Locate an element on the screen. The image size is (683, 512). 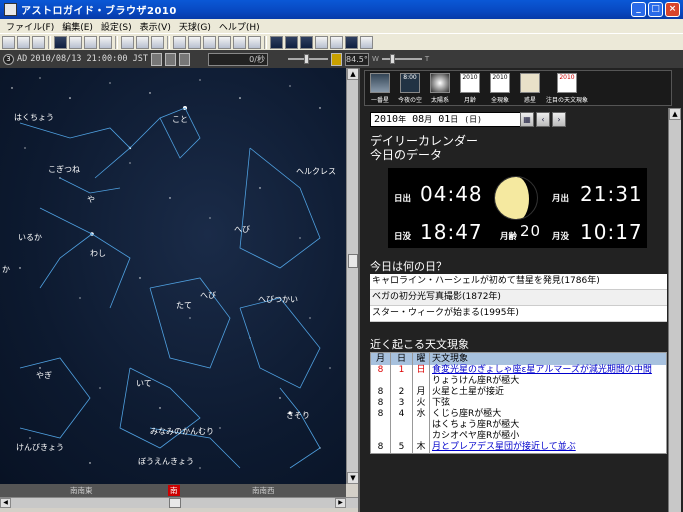
all-events-button: 2010 全現象 is located at coordinates (500, 89).